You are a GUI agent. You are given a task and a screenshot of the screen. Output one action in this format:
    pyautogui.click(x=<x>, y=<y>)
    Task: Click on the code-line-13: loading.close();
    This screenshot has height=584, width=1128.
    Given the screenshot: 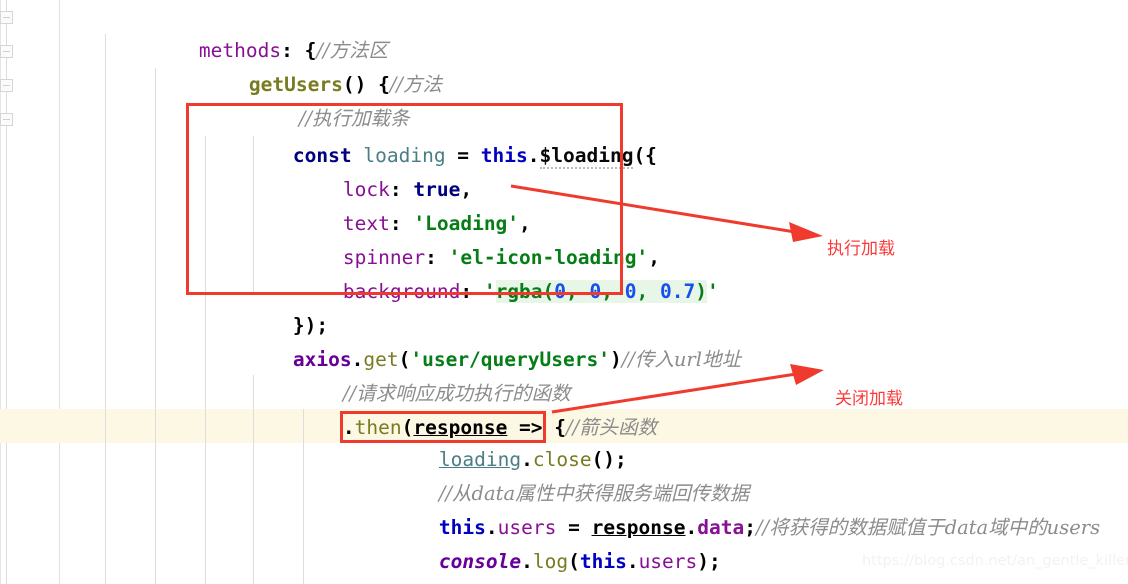 What is the action you would take?
    pyautogui.click(x=564, y=440)
    